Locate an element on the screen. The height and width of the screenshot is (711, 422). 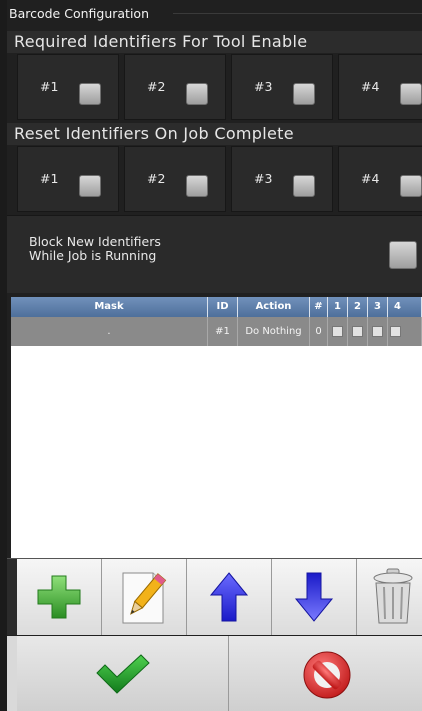
table-toolbar is located at coordinates (214, 596).